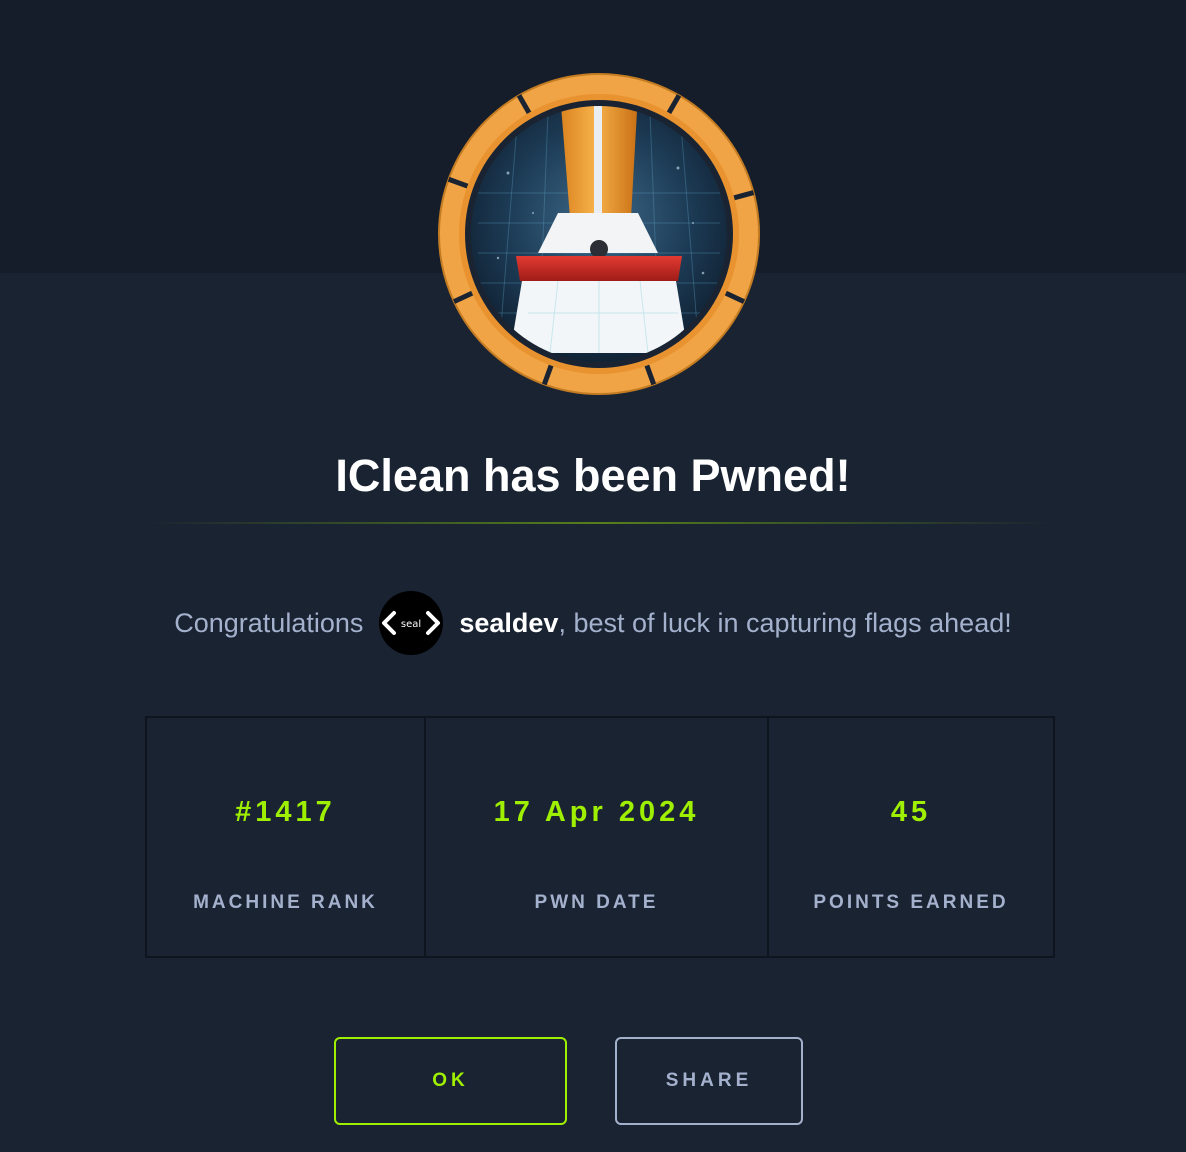 Image resolution: width=1186 pixels, height=1152 pixels. I want to click on congrats-prefix: Congratulations, so click(269, 622).